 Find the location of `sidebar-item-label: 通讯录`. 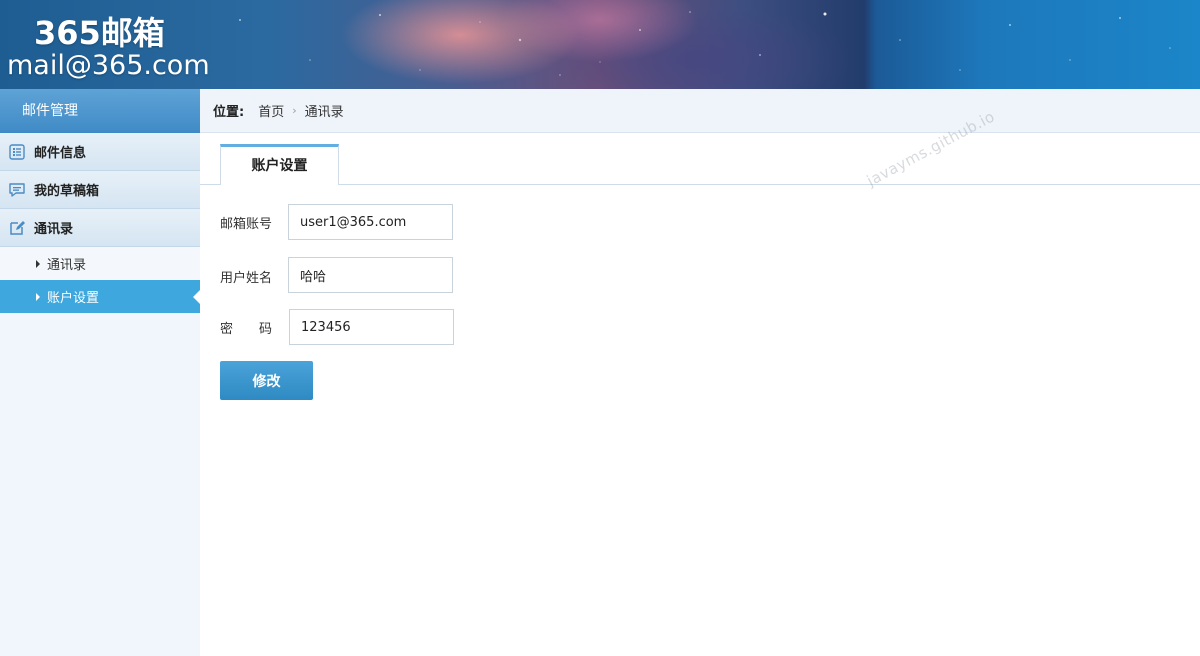

sidebar-item-label: 通讯录 is located at coordinates (67, 265).